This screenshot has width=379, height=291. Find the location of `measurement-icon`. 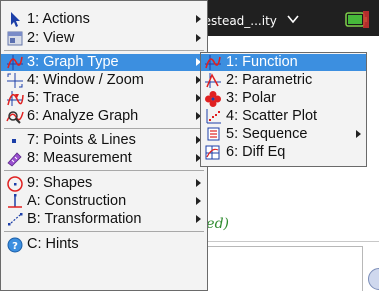

measurement-icon is located at coordinates (14, 159).